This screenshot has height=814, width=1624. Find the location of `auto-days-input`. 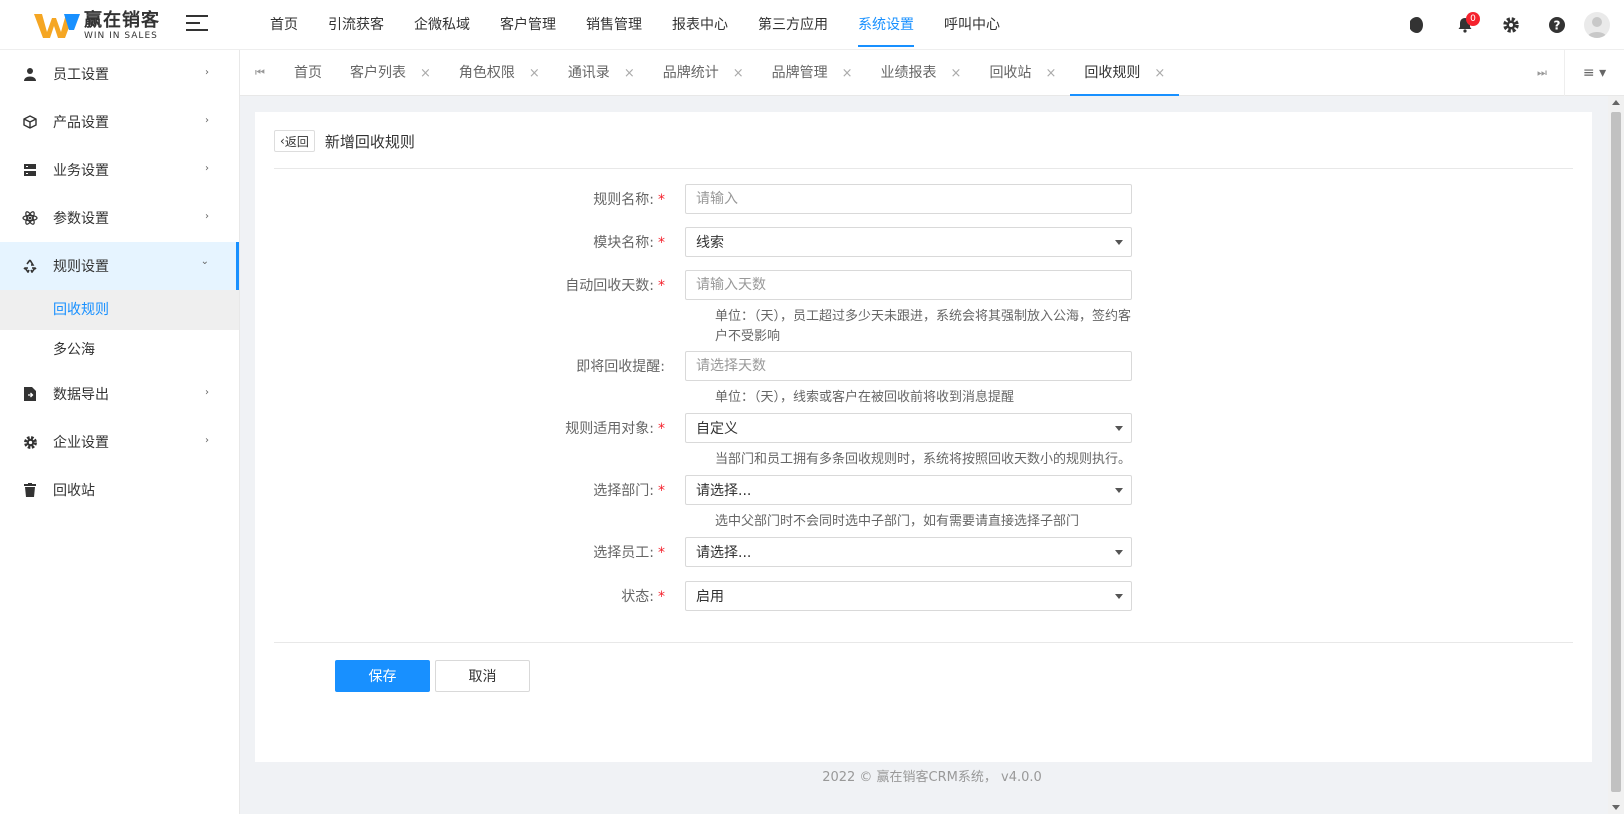

auto-days-input is located at coordinates (908, 285).